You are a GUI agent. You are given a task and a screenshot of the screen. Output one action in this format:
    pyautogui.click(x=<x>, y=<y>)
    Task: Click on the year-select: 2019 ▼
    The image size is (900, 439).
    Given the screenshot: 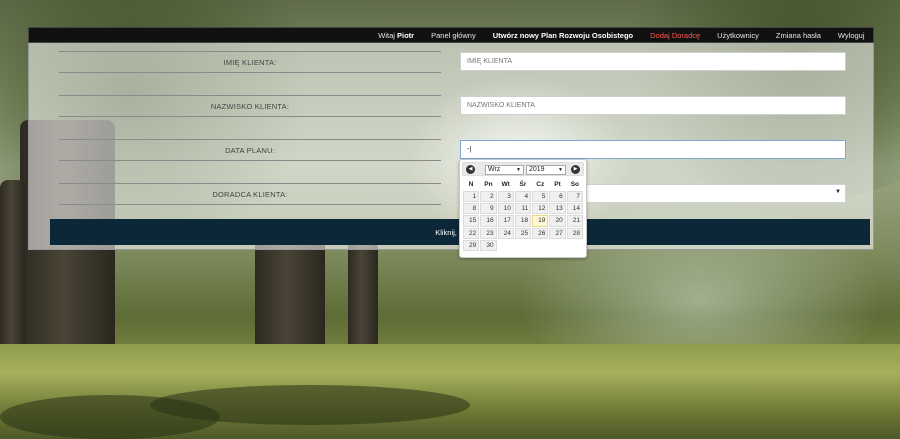 What is the action you would take?
    pyautogui.click(x=546, y=170)
    